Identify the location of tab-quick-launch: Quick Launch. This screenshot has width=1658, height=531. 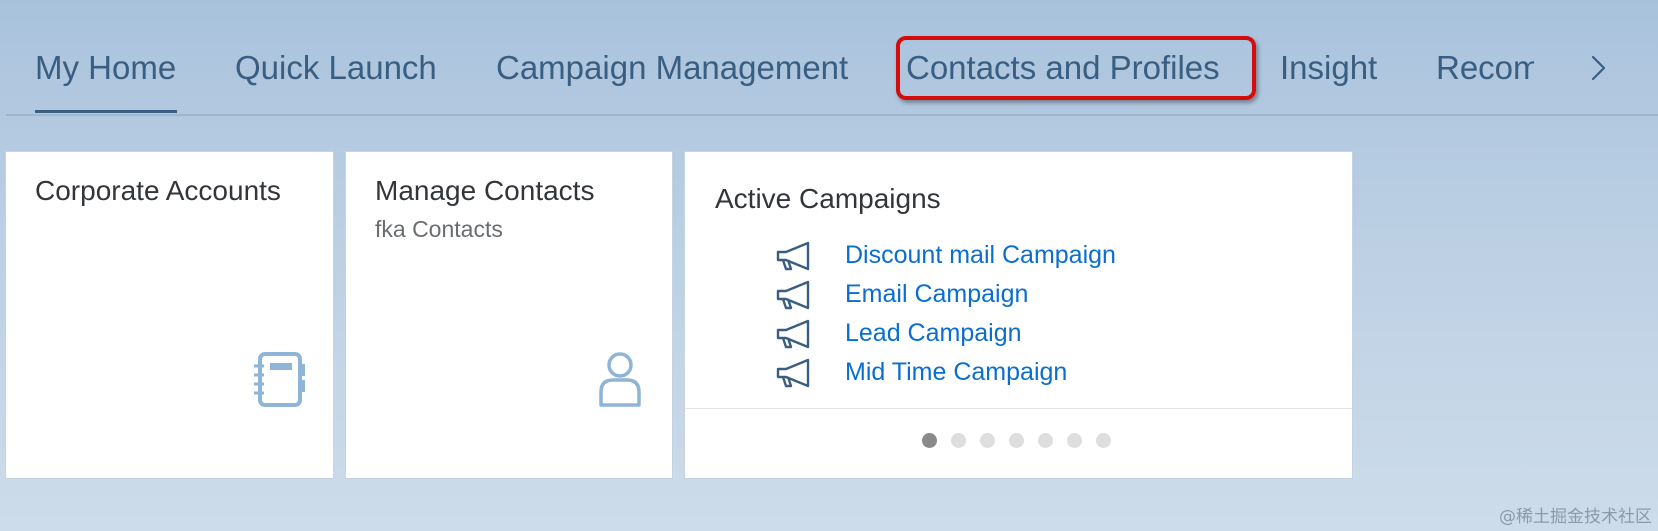
(336, 68).